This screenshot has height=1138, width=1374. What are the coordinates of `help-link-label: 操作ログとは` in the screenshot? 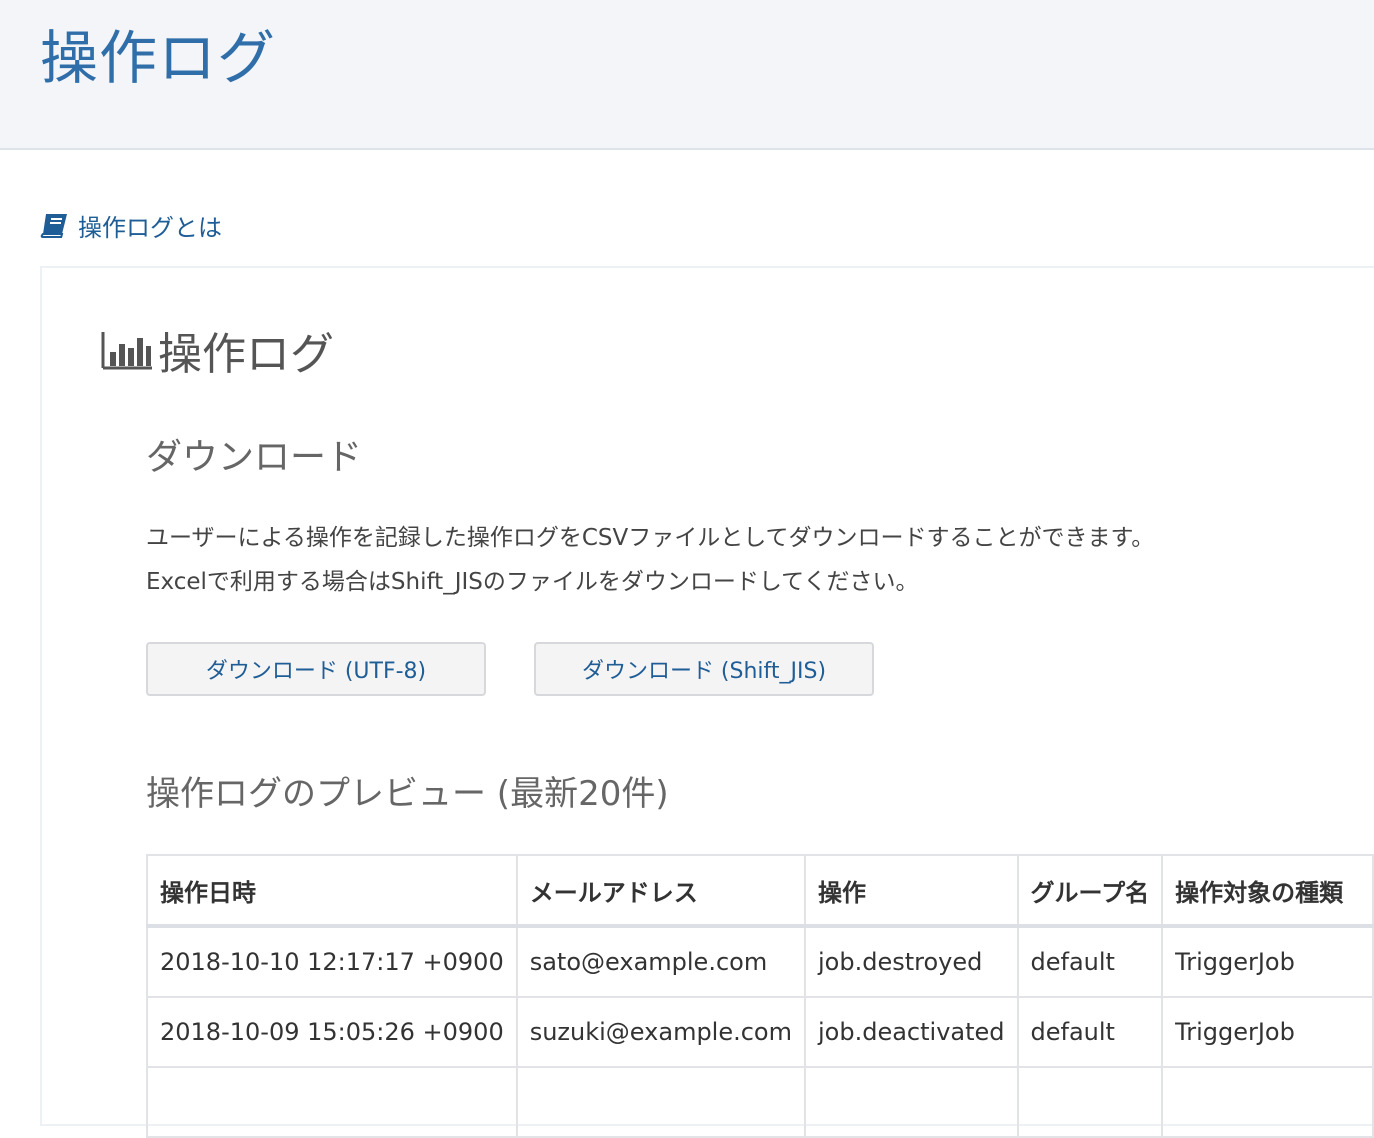 It's located at (150, 228).